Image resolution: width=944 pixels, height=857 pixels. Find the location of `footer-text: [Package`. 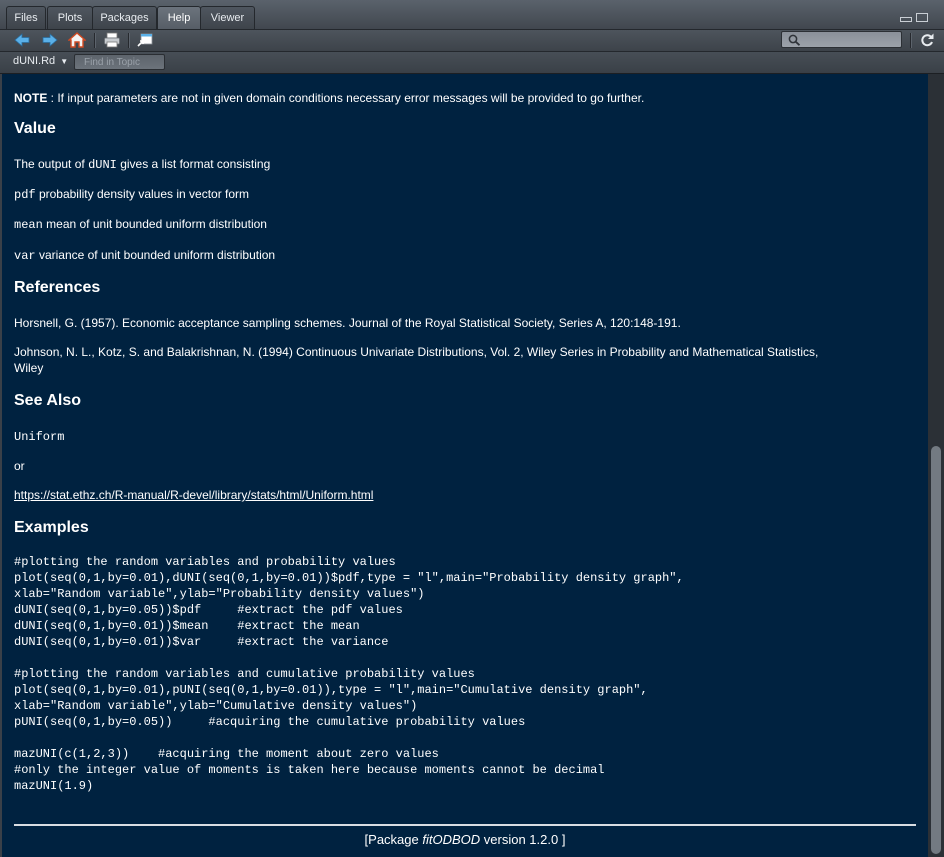

footer-text: [Package is located at coordinates (393, 839).